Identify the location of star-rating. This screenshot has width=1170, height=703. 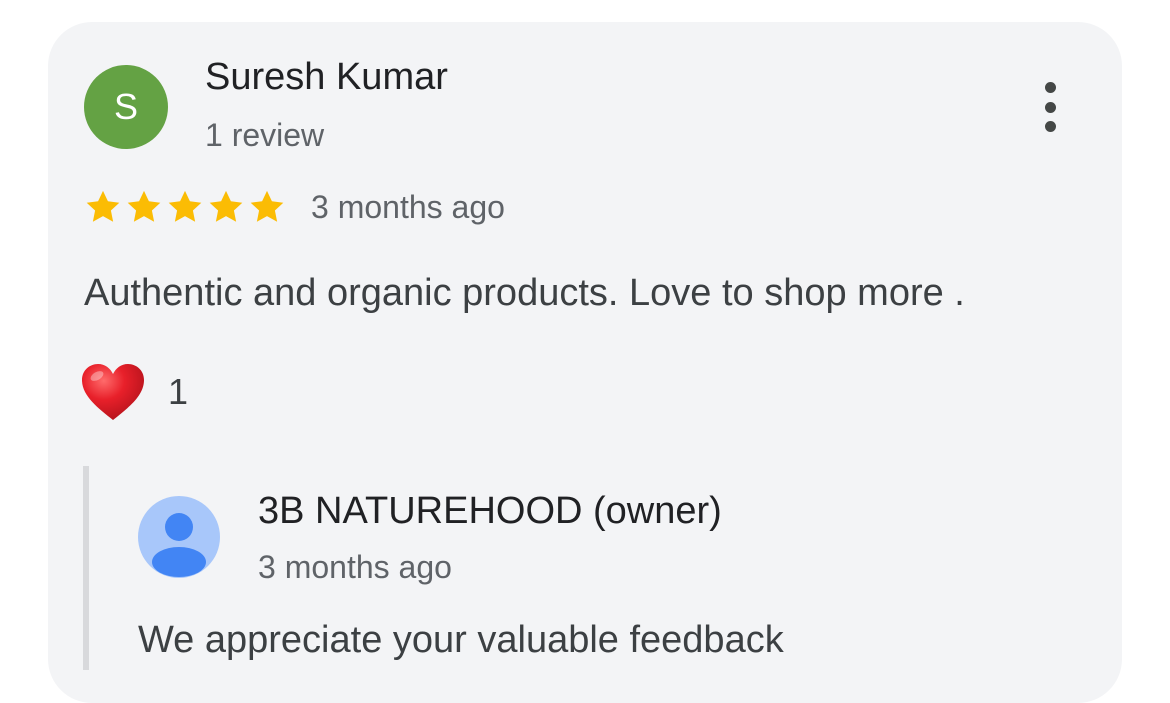
(185, 207).